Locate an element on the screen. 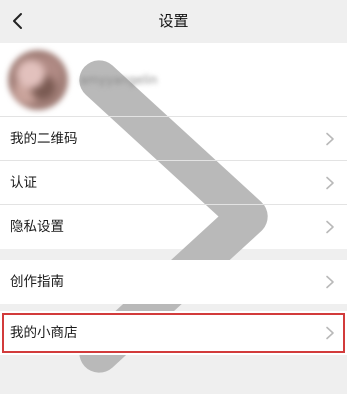 Image resolution: width=347 pixels, height=394 pixels. settings-group-creator: 创作指南 is located at coordinates (173, 282).